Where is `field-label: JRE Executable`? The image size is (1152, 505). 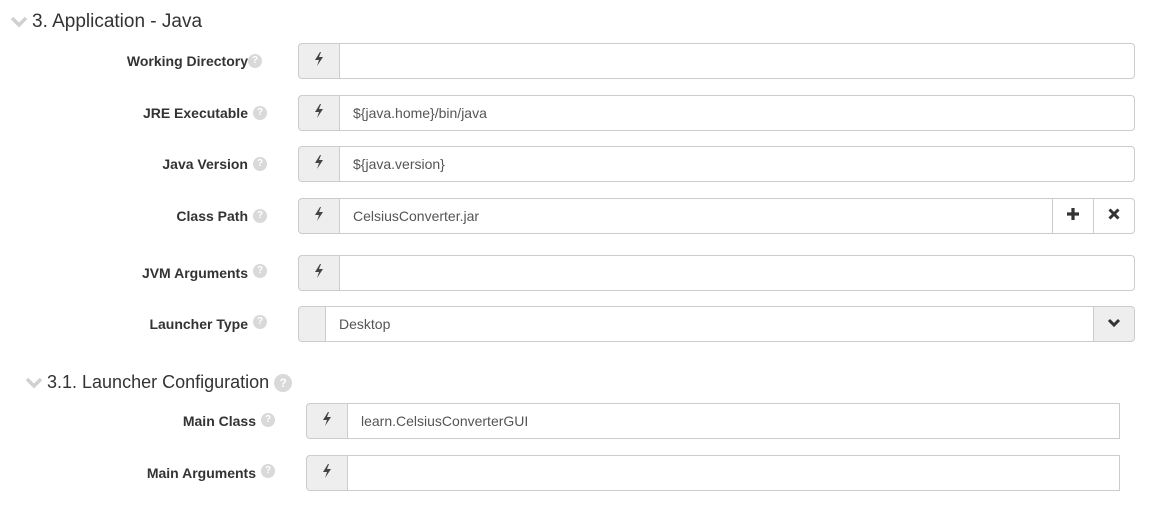 field-label: JRE Executable is located at coordinates (195, 113).